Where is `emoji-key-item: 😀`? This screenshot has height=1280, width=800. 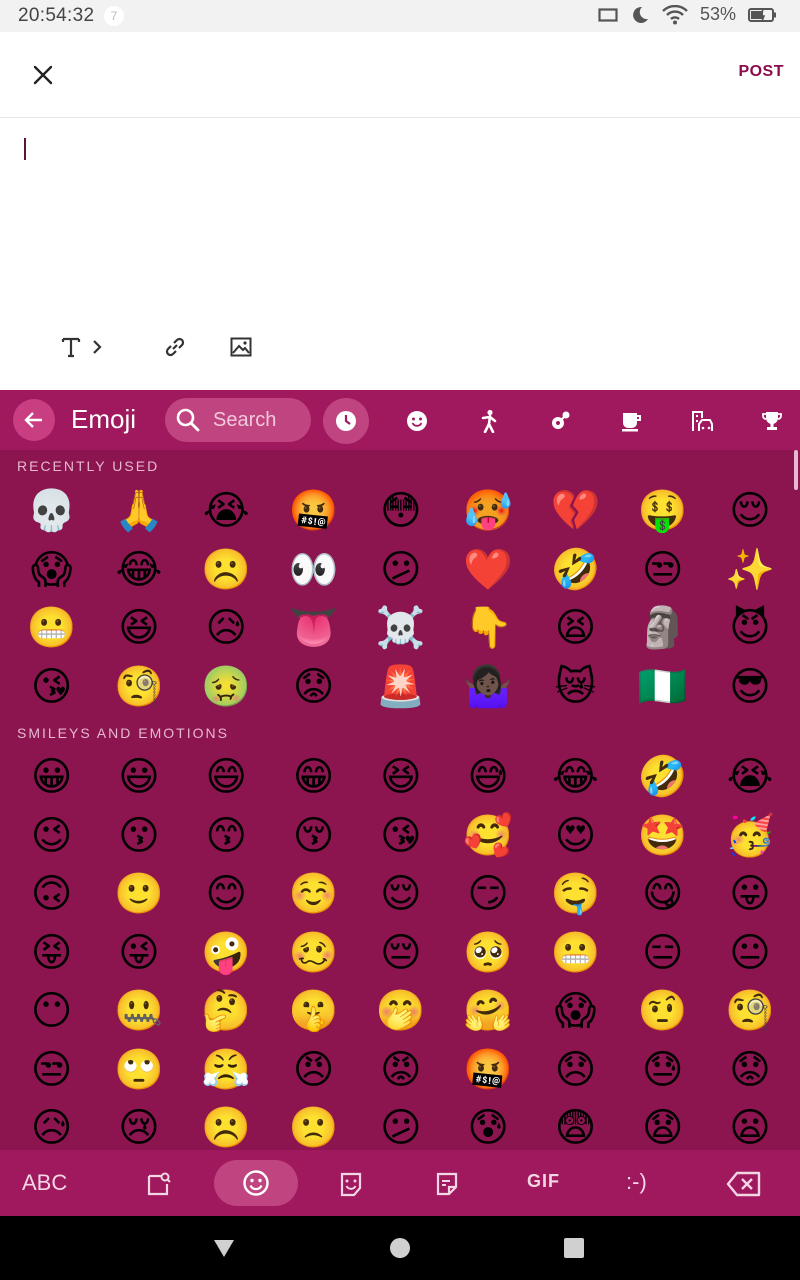 emoji-key-item: 😀 is located at coordinates (51, 777).